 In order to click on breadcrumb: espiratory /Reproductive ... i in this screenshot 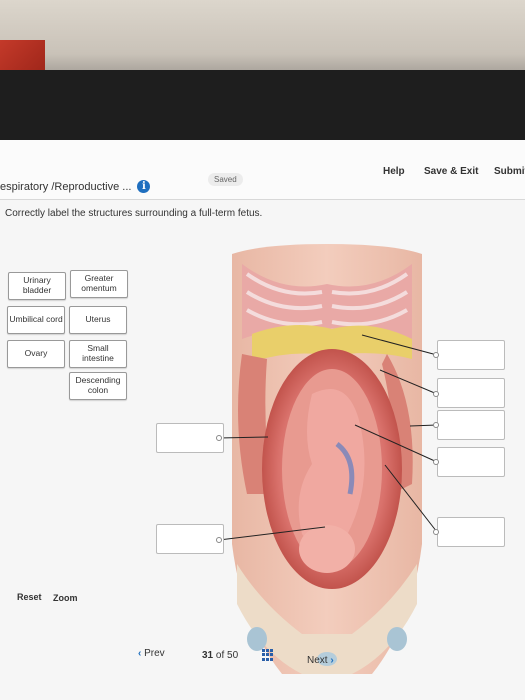, I will do `click(75, 186)`.